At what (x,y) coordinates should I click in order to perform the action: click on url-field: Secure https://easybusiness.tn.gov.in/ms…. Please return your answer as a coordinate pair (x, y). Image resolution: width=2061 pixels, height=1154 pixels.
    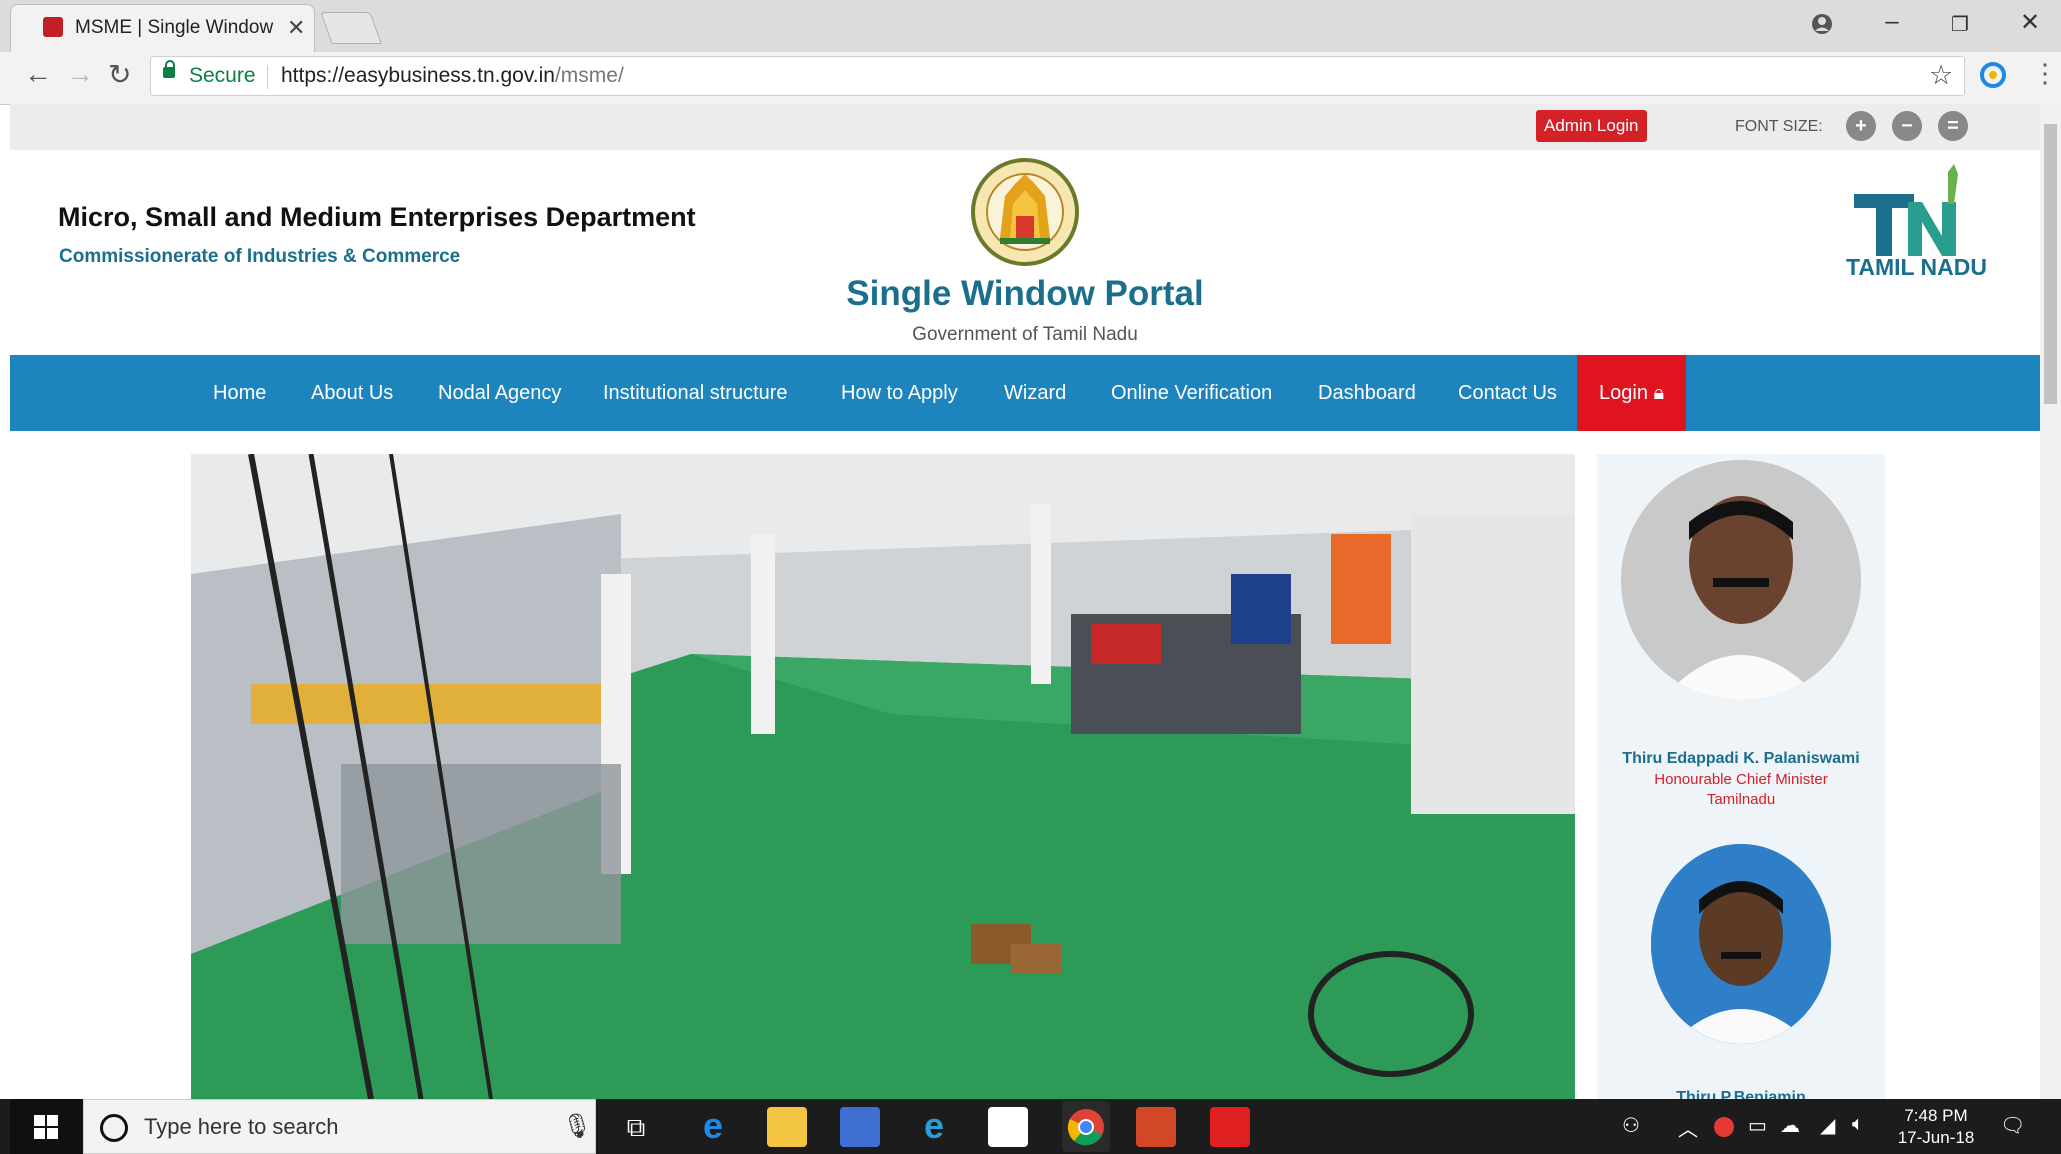
    Looking at the image, I should click on (1057, 76).